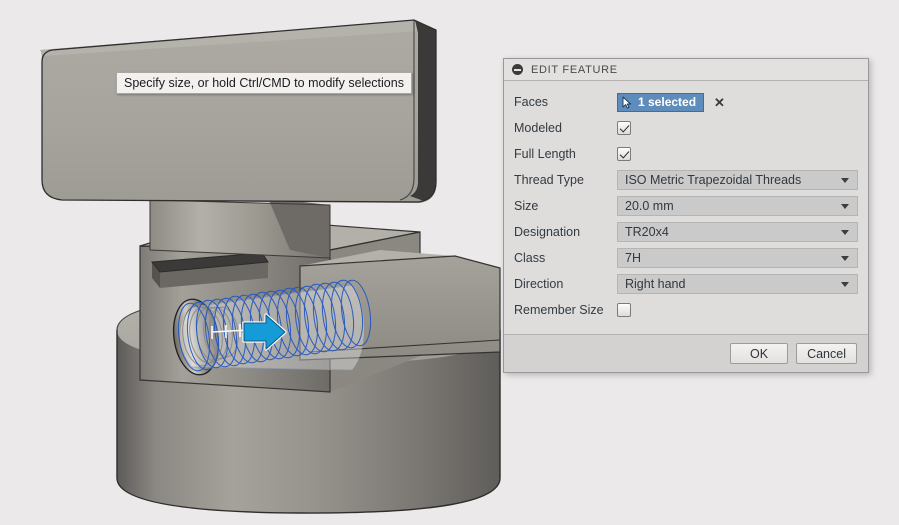 This screenshot has width=899, height=525. What do you see at coordinates (624, 310) in the screenshot?
I see `remember-size-checkbox` at bounding box center [624, 310].